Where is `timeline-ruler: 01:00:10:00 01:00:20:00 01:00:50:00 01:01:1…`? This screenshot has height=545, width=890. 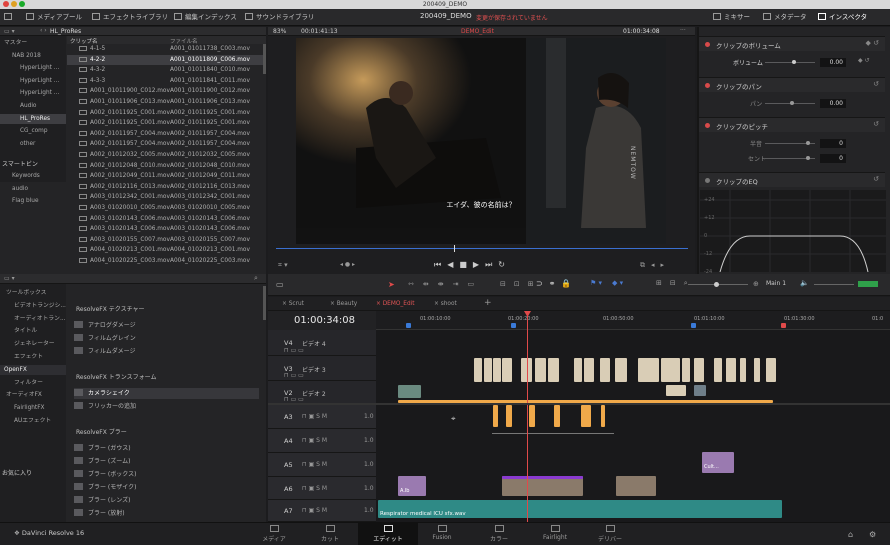
timeline-ruler: 01:00:10:00 01:00:20:00 01:00:50:00 01:01:1… is located at coordinates (633, 320).